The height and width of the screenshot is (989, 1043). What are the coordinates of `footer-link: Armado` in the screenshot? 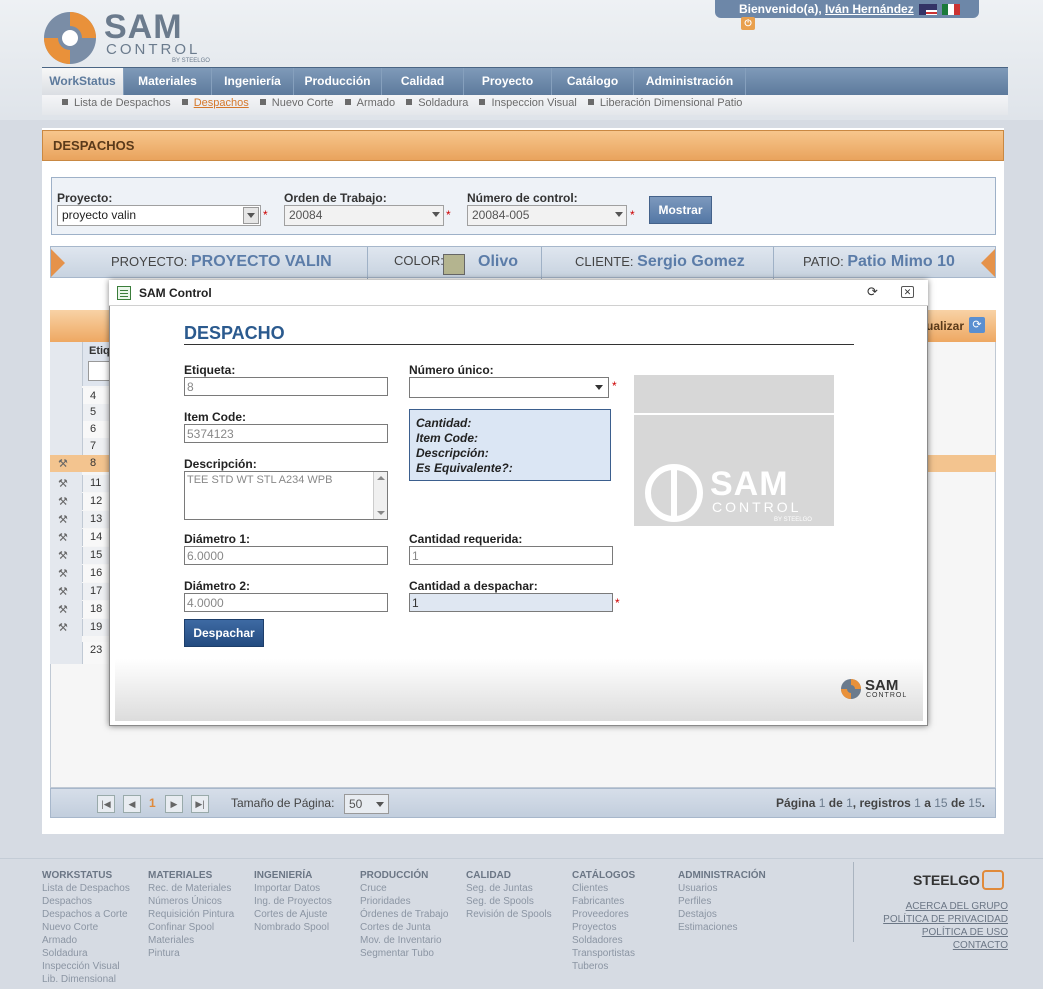 It's located at (86, 940).